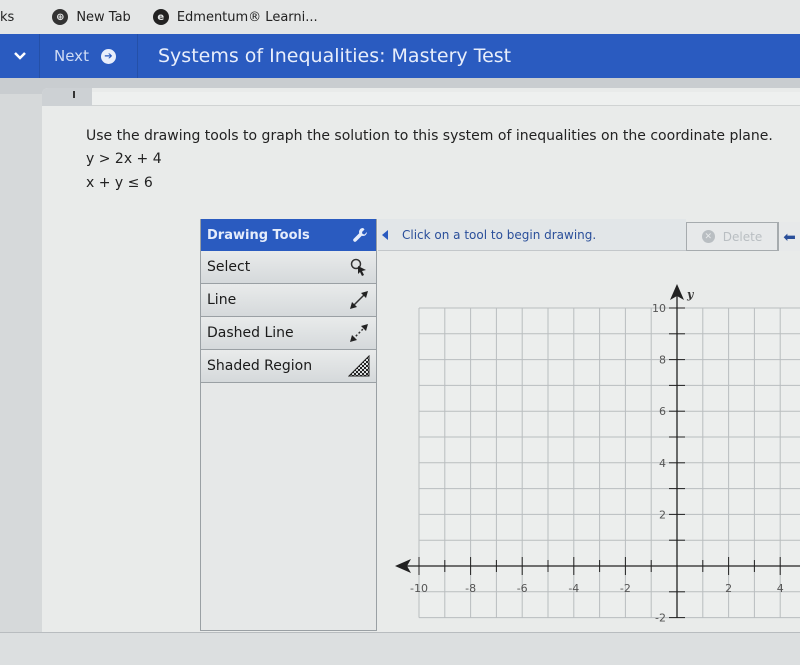 This screenshot has width=800, height=665. I want to click on x-tick-label: 4, so click(780, 588).